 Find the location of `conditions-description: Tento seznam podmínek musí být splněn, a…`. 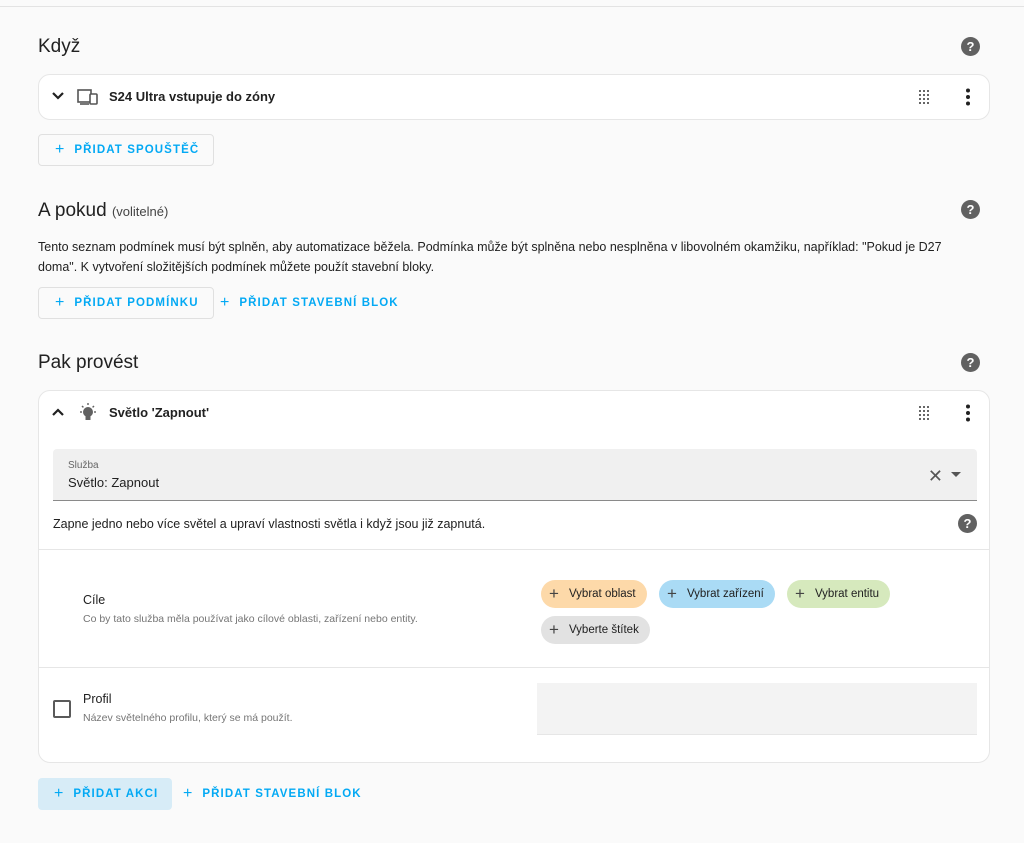

conditions-description: Tento seznam podmínek musí být splněn, a… is located at coordinates (490, 257).